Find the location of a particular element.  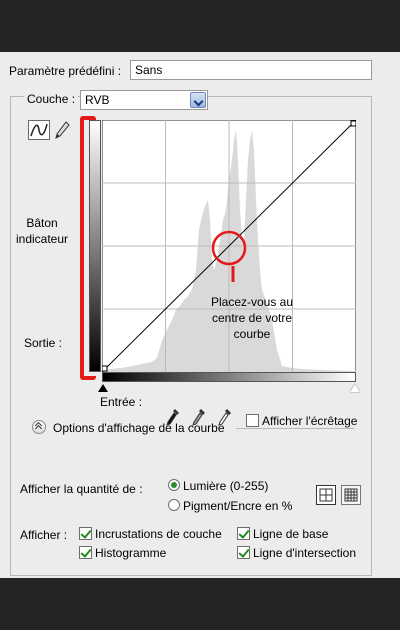

output-gradient-bar is located at coordinates (95, 246).